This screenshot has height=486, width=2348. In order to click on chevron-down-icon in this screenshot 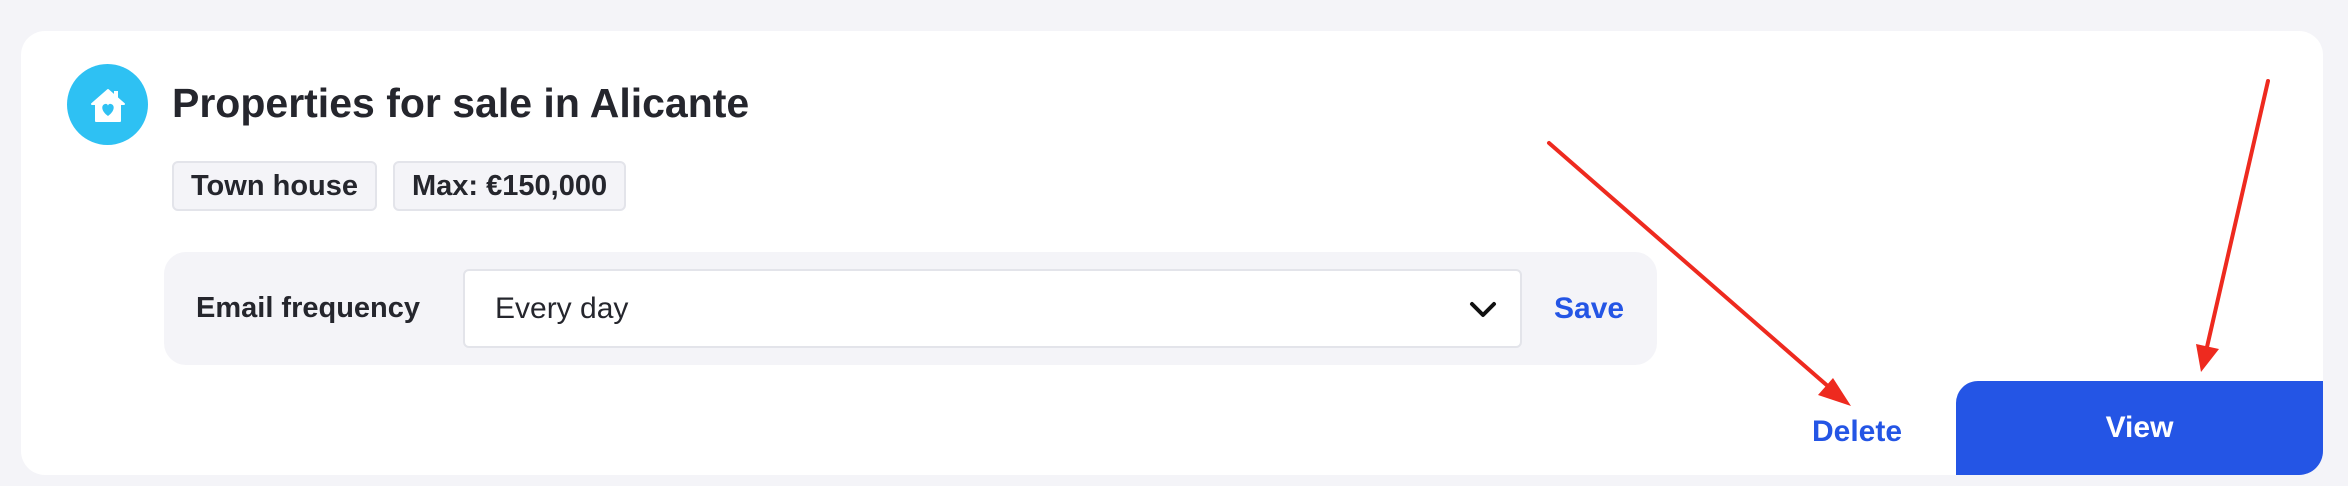, I will do `click(1483, 309)`.